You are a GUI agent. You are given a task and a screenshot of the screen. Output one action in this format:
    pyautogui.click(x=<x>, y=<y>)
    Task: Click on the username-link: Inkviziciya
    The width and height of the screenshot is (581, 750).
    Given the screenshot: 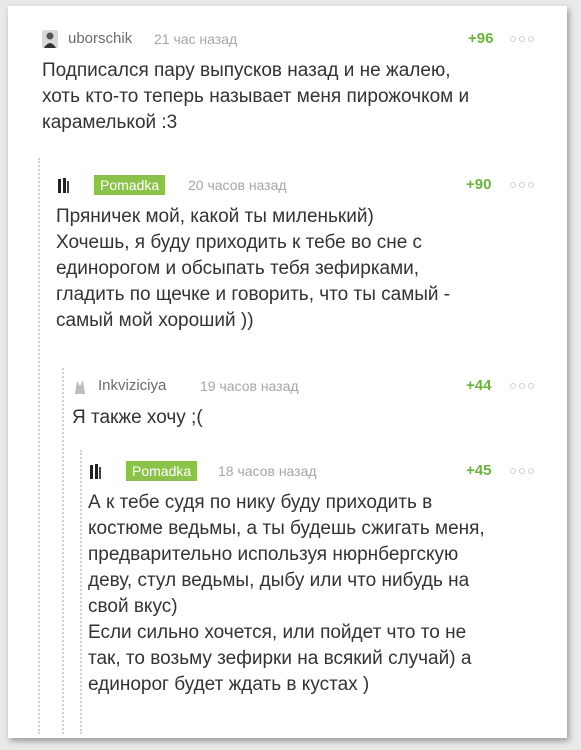 What is the action you would take?
    pyautogui.click(x=132, y=386)
    